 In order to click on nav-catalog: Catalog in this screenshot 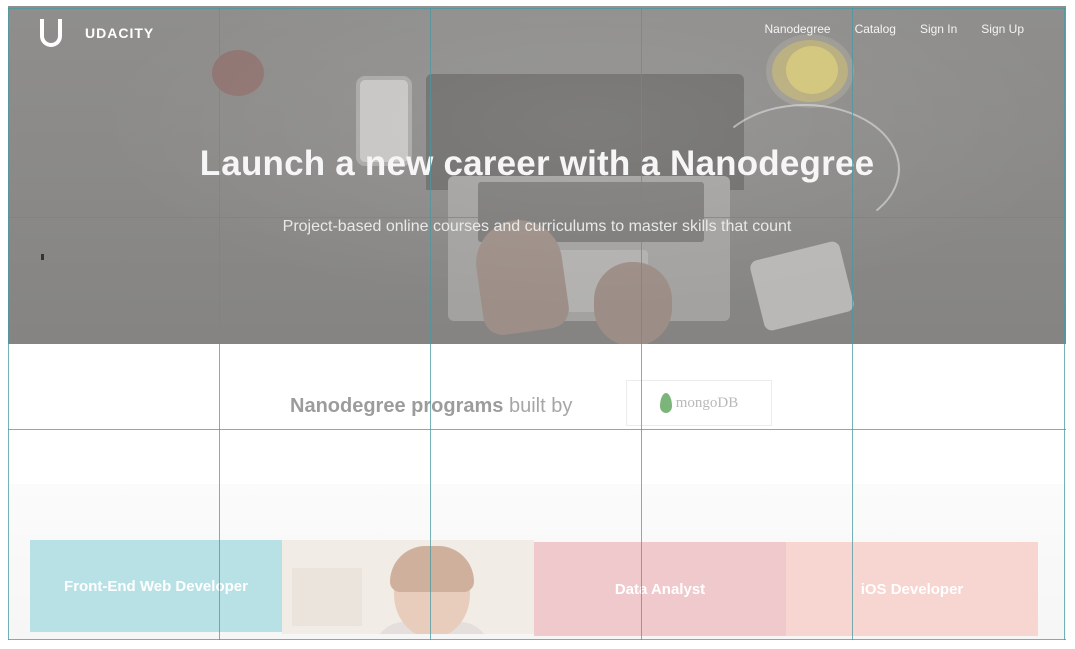, I will do `click(875, 29)`.